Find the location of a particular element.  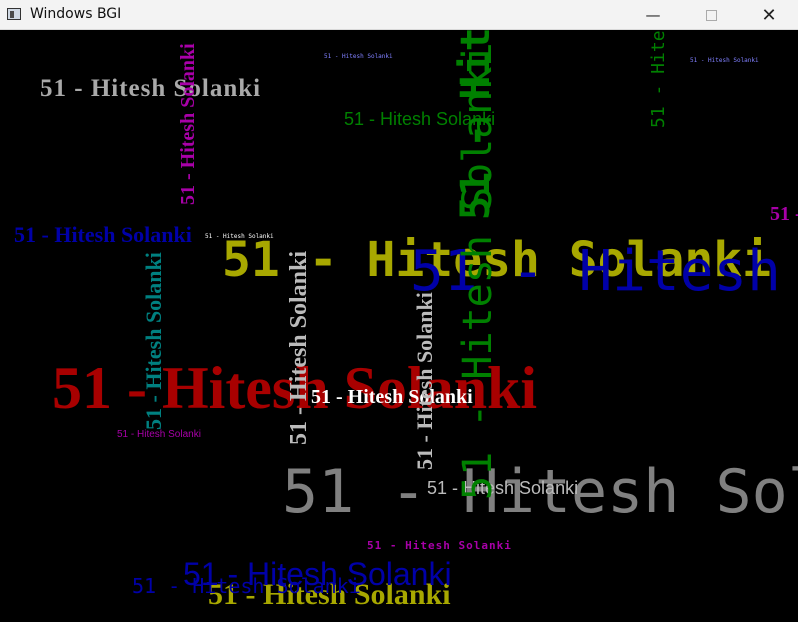

maximize-icon is located at coordinates (711, 15).